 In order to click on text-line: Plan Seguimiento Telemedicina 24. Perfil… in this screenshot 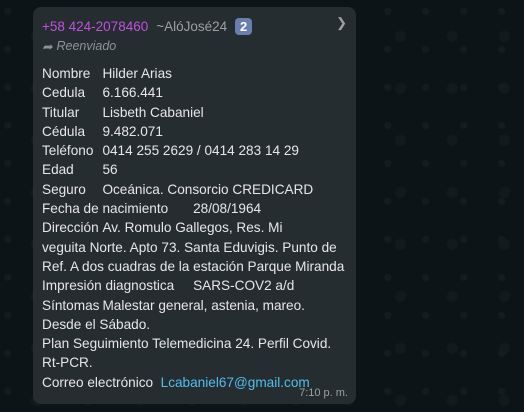, I will do `click(187, 344)`.